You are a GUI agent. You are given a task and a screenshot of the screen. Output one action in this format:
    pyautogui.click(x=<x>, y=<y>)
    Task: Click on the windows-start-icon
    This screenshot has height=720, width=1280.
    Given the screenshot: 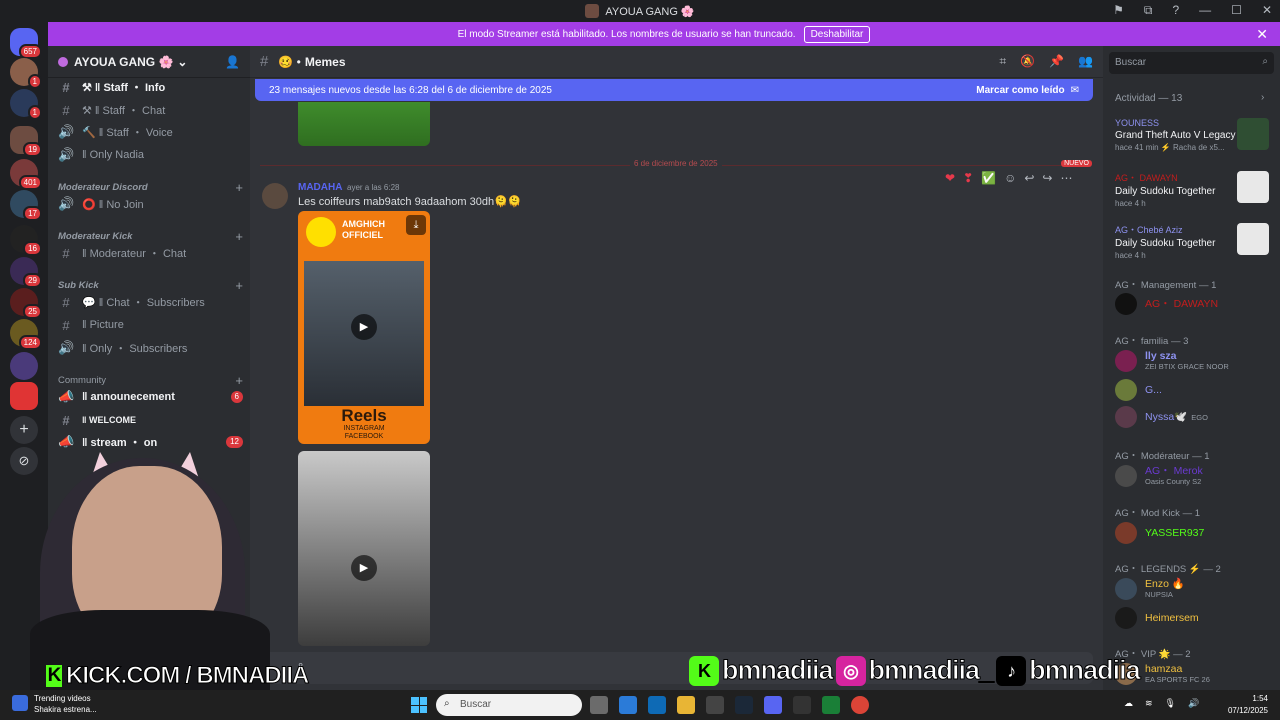 What is the action you would take?
    pyautogui.click(x=419, y=705)
    